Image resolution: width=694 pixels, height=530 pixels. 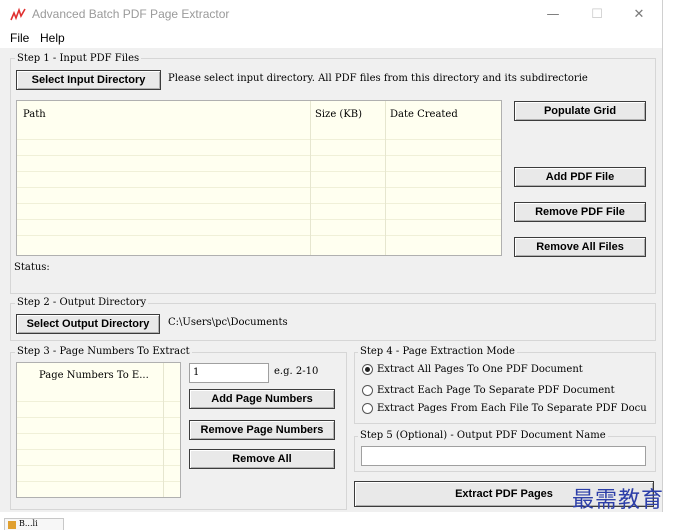 What do you see at coordinates (553, 15) in the screenshot?
I see `minimize-button: —` at bounding box center [553, 15].